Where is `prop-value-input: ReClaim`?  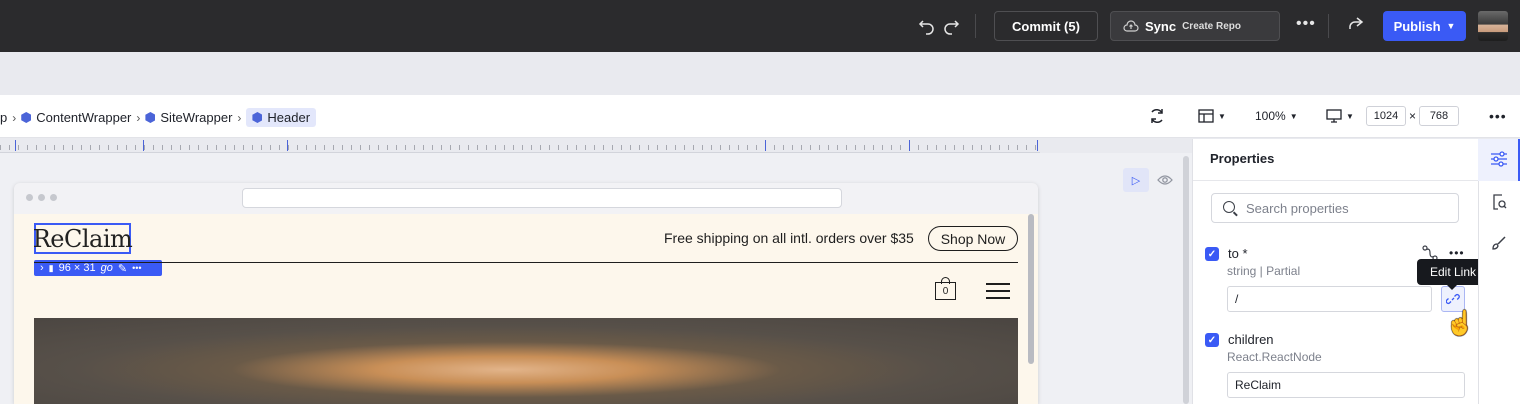 prop-value-input: ReClaim is located at coordinates (1346, 385).